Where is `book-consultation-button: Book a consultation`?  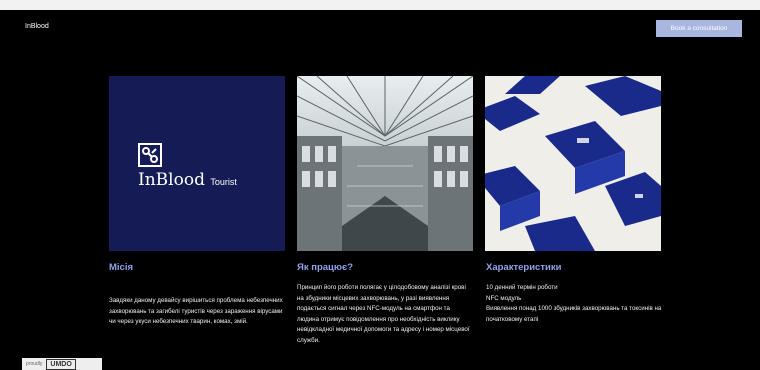 book-consultation-button: Book a consultation is located at coordinates (699, 28).